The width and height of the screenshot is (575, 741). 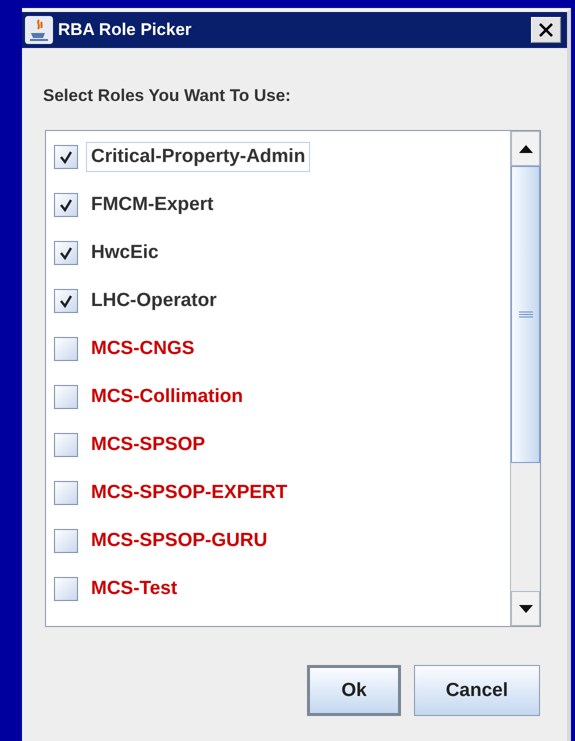 What do you see at coordinates (143, 349) in the screenshot?
I see `role-label: MCS-CNGS` at bounding box center [143, 349].